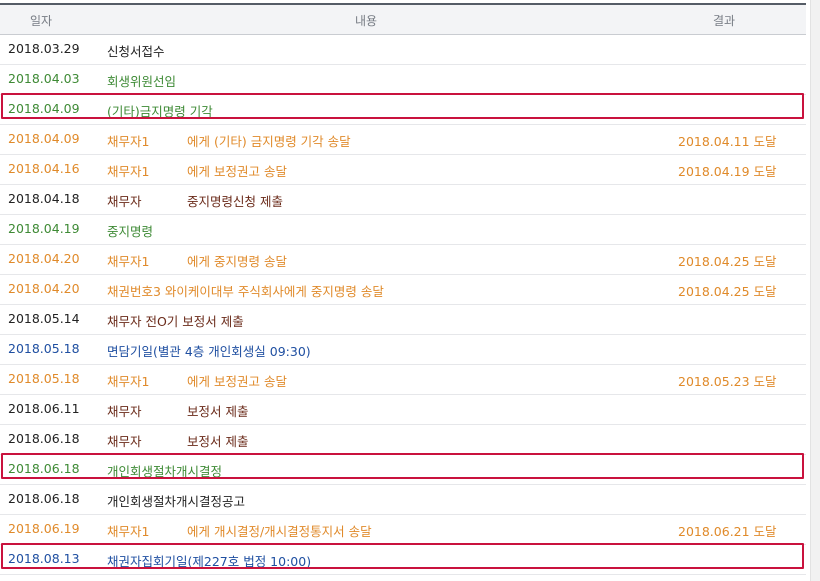 This screenshot has height=581, width=820. What do you see at coordinates (175, 321) in the screenshot?
I see `row-content: 채무자 전O기 보정서 제출` at bounding box center [175, 321].